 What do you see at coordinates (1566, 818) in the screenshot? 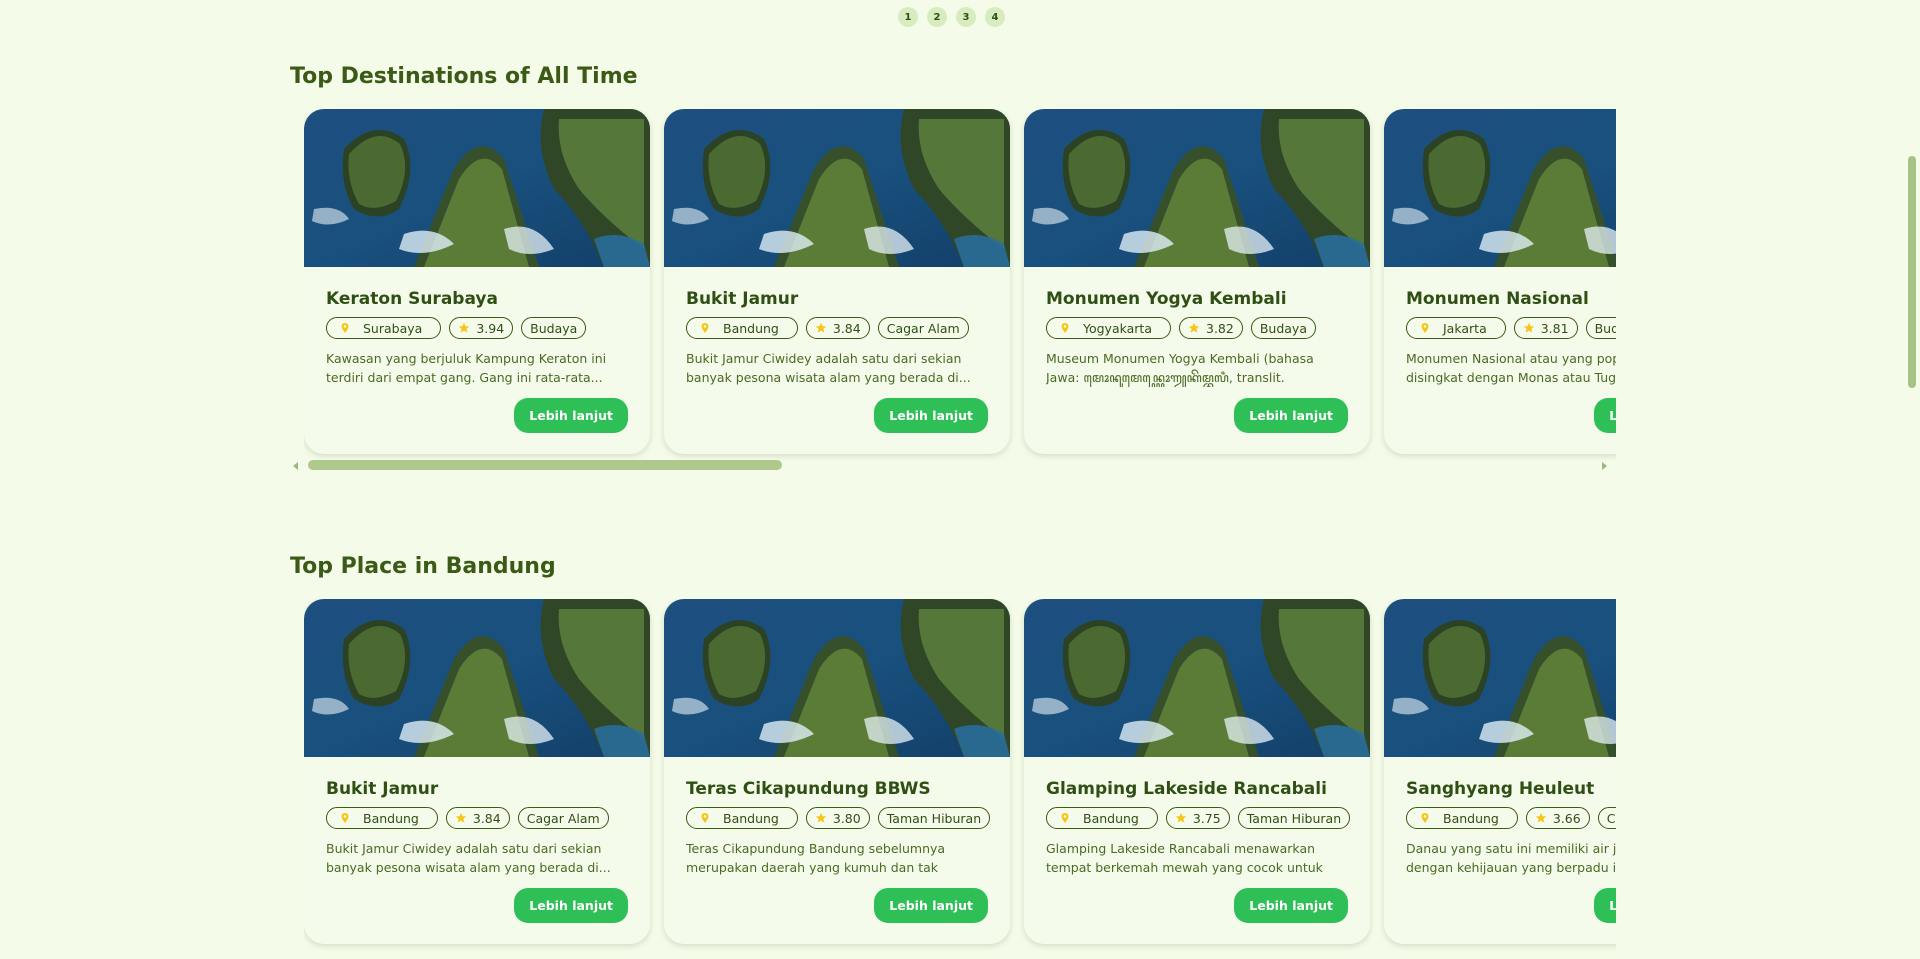
I see `rating-value: 3.66` at bounding box center [1566, 818].